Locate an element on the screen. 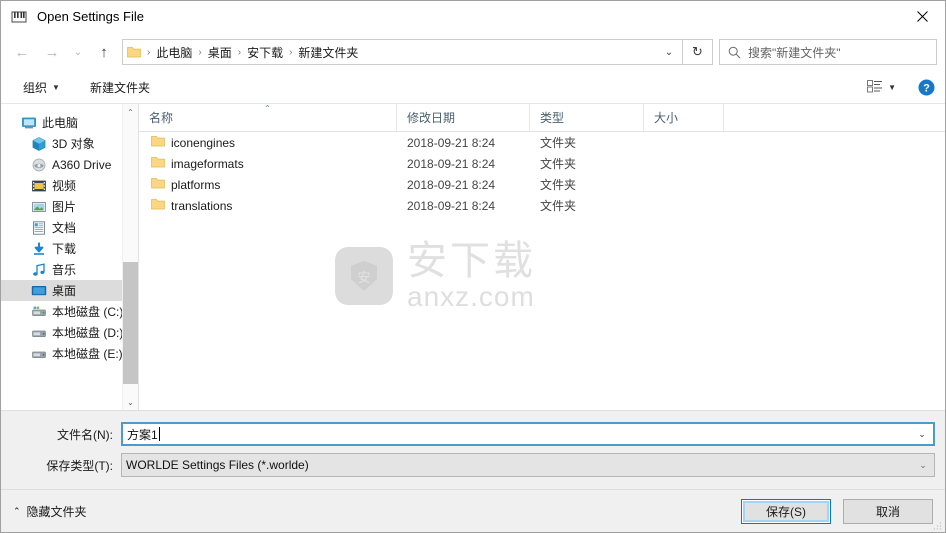 Image resolution: width=946 pixels, height=533 pixels. table-row: translations 2018-09-21 8:24 文件夹 is located at coordinates (542, 205).